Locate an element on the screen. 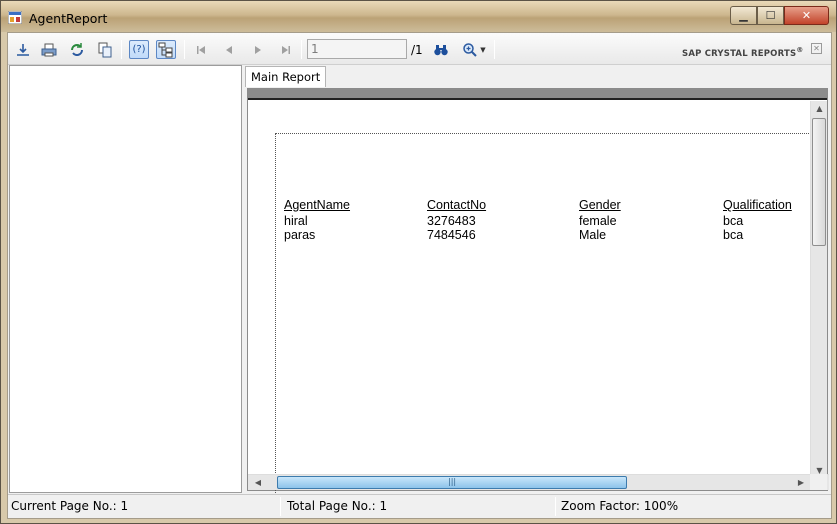  copy-button is located at coordinates (105, 49).